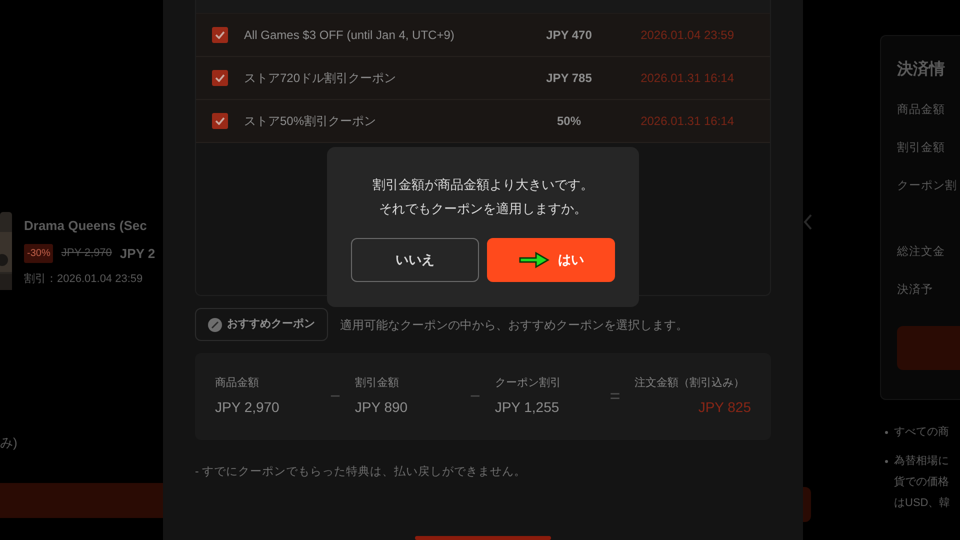 The image size is (960, 540). What do you see at coordinates (415, 260) in the screenshot?
I see `no-button: いいえ` at bounding box center [415, 260].